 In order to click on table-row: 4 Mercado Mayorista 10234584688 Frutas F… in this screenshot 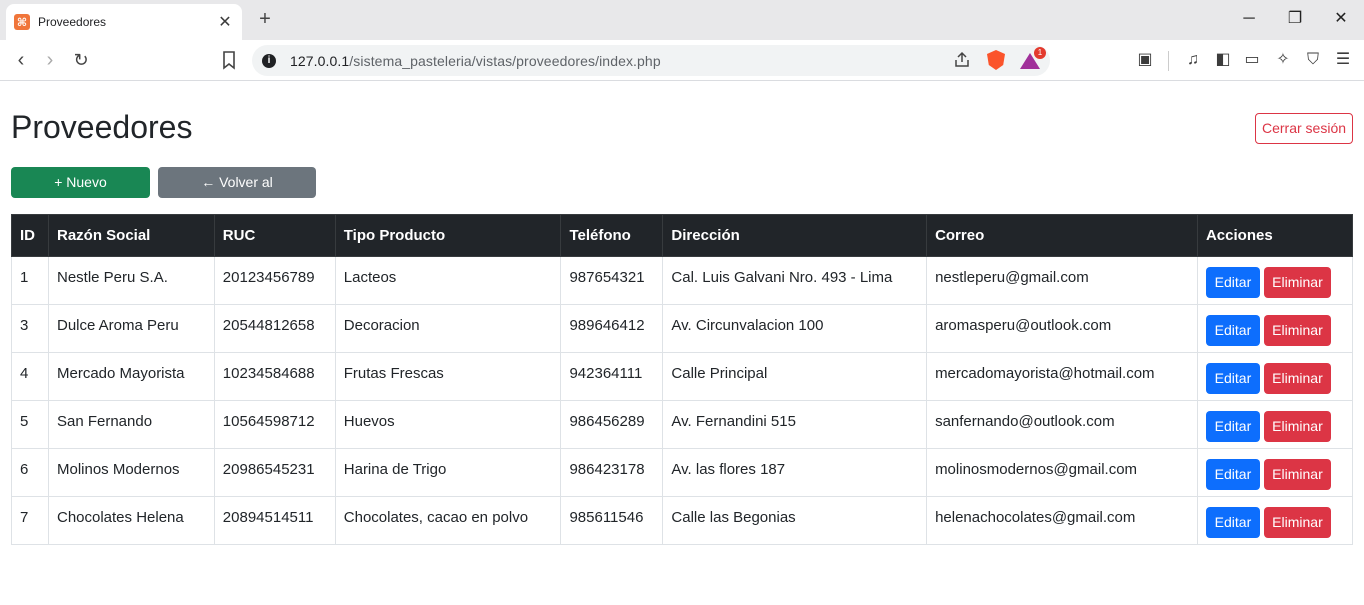, I will do `click(682, 376)`.